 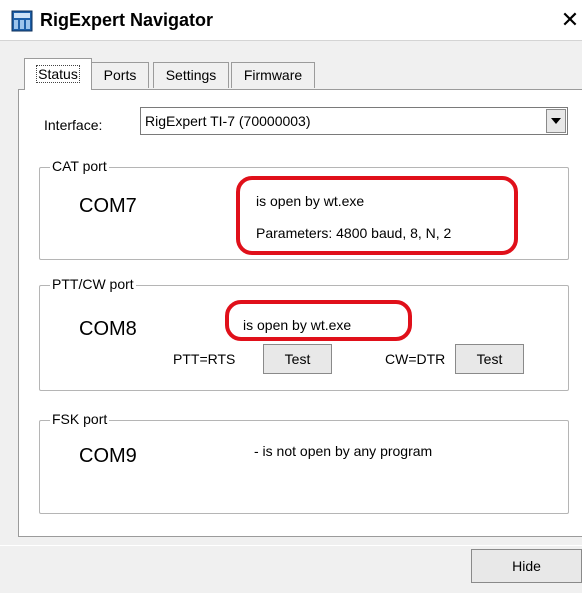 What do you see at coordinates (80, 419) in the screenshot?
I see `fsk-port-legend: FSK port` at bounding box center [80, 419].